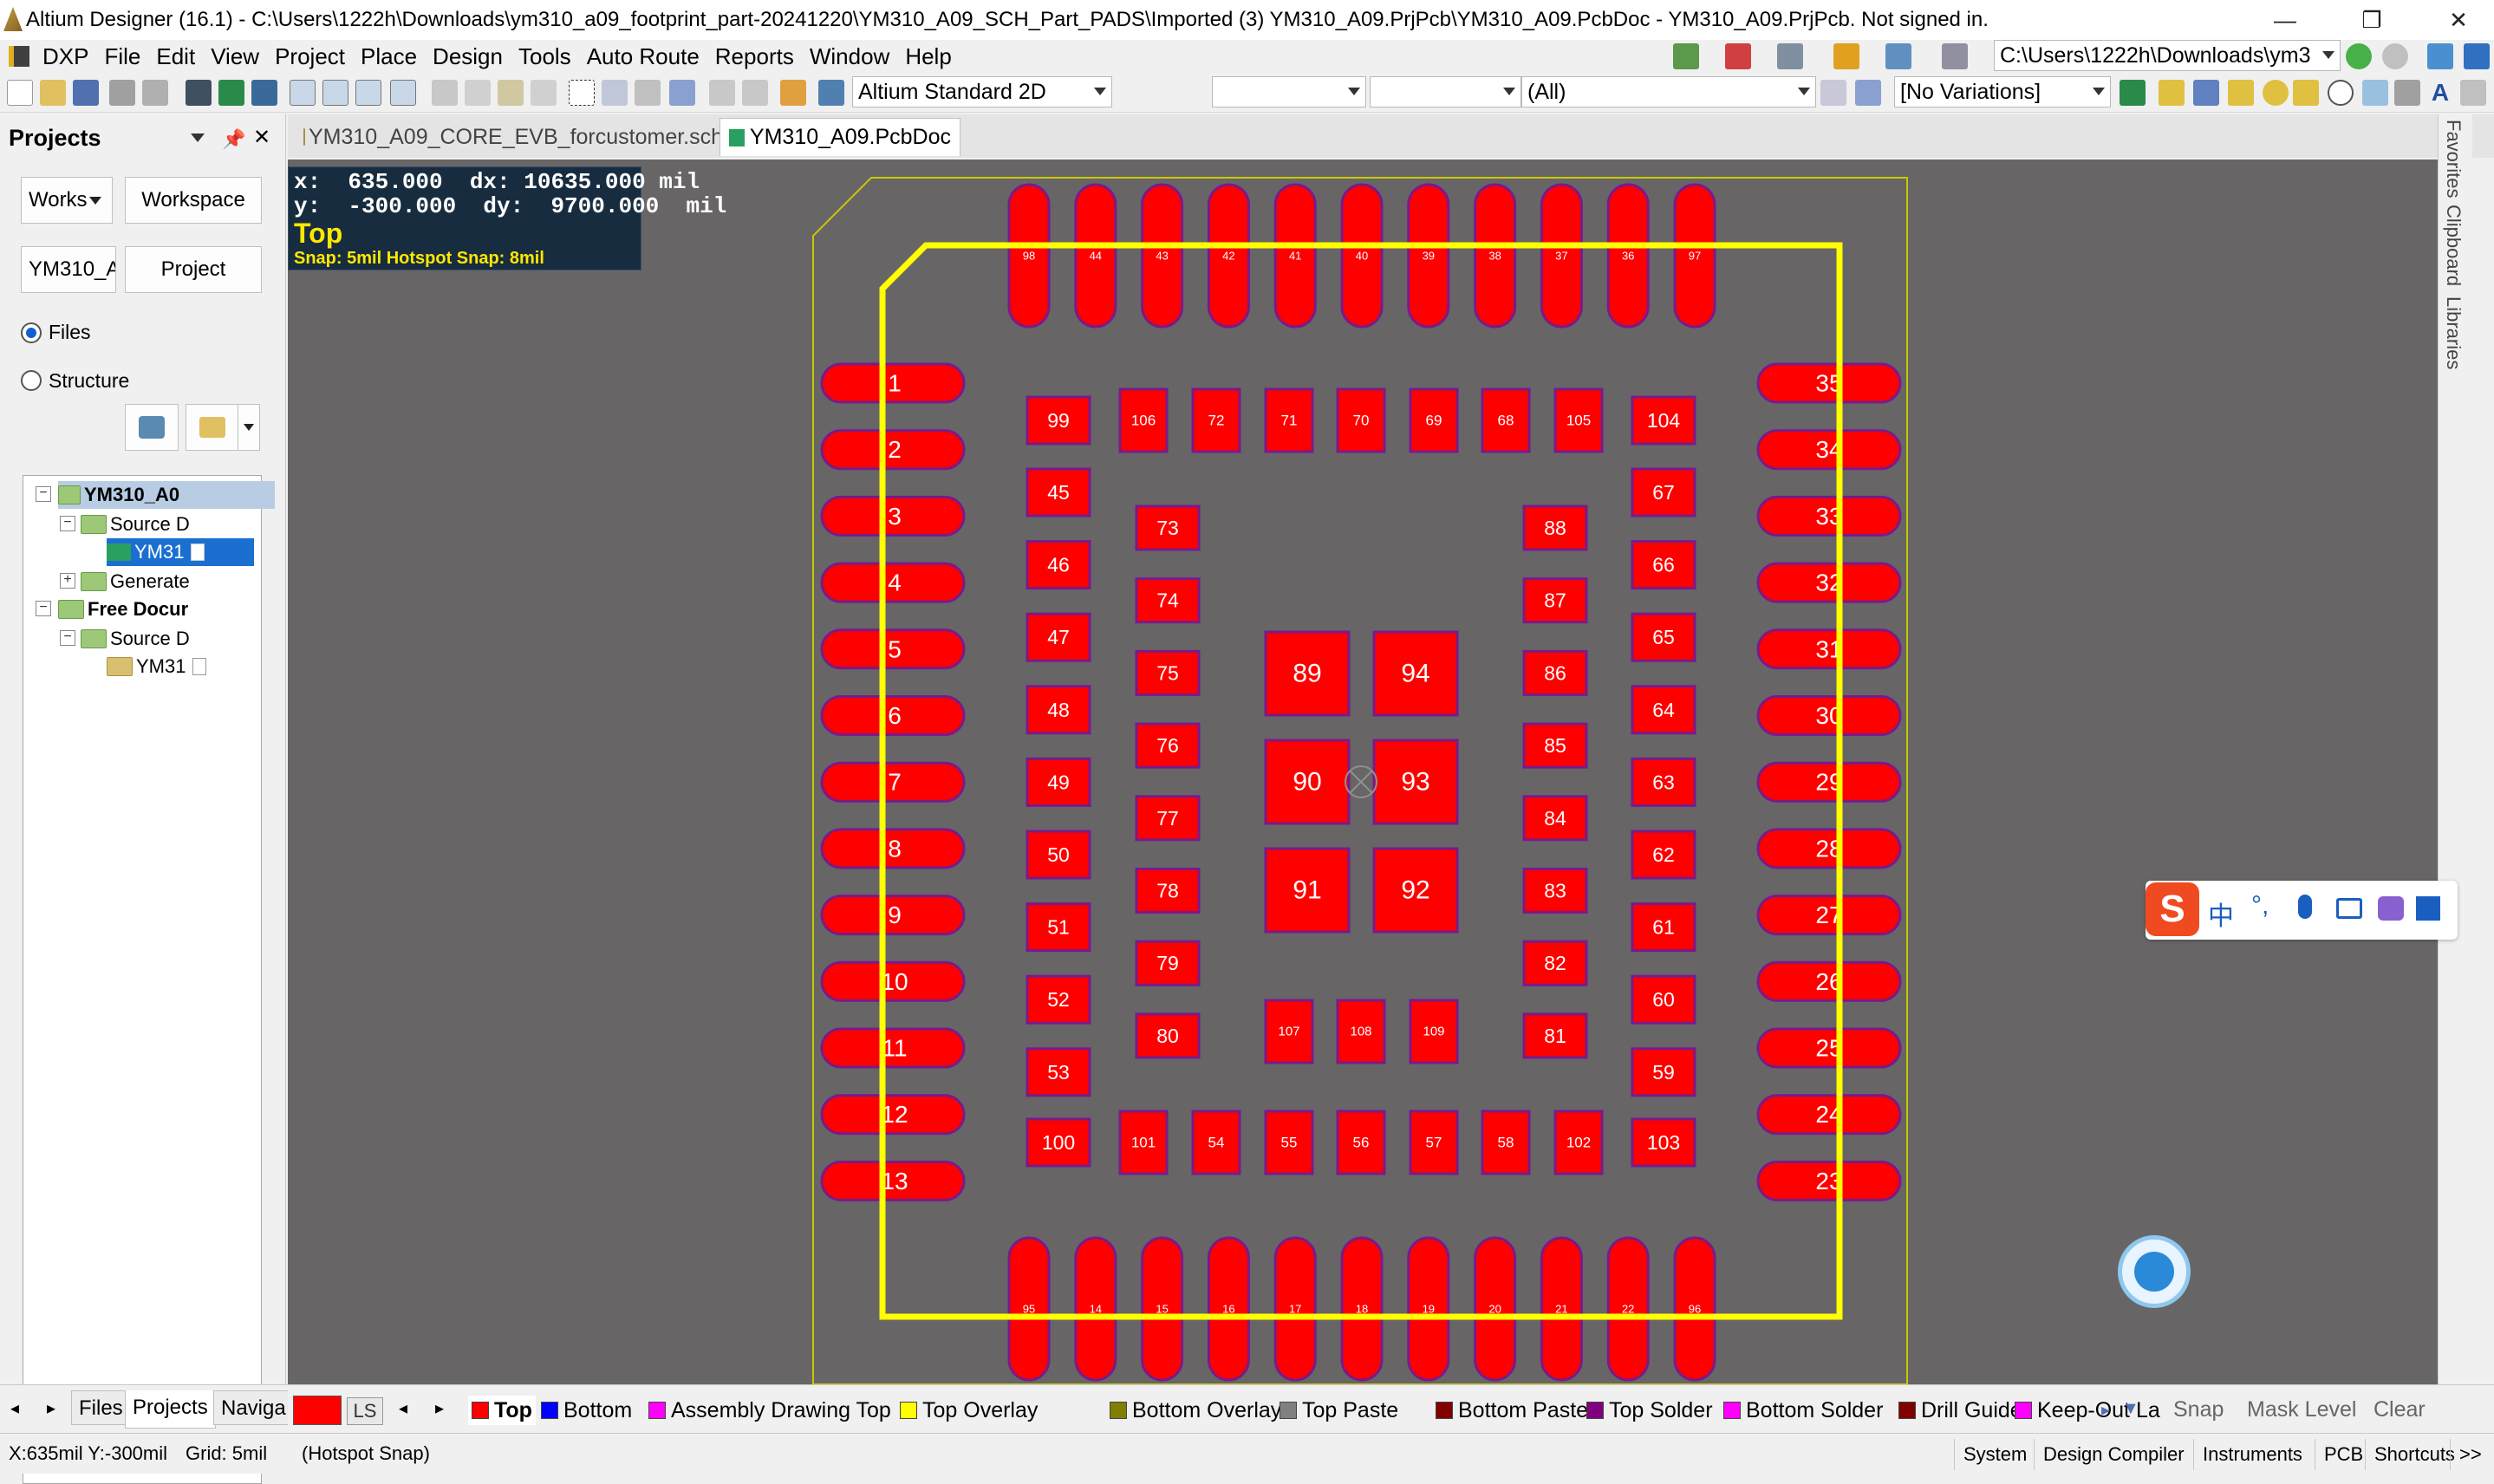 The width and height of the screenshot is (2494, 1484). I want to click on microphone-icon, so click(2305, 907).